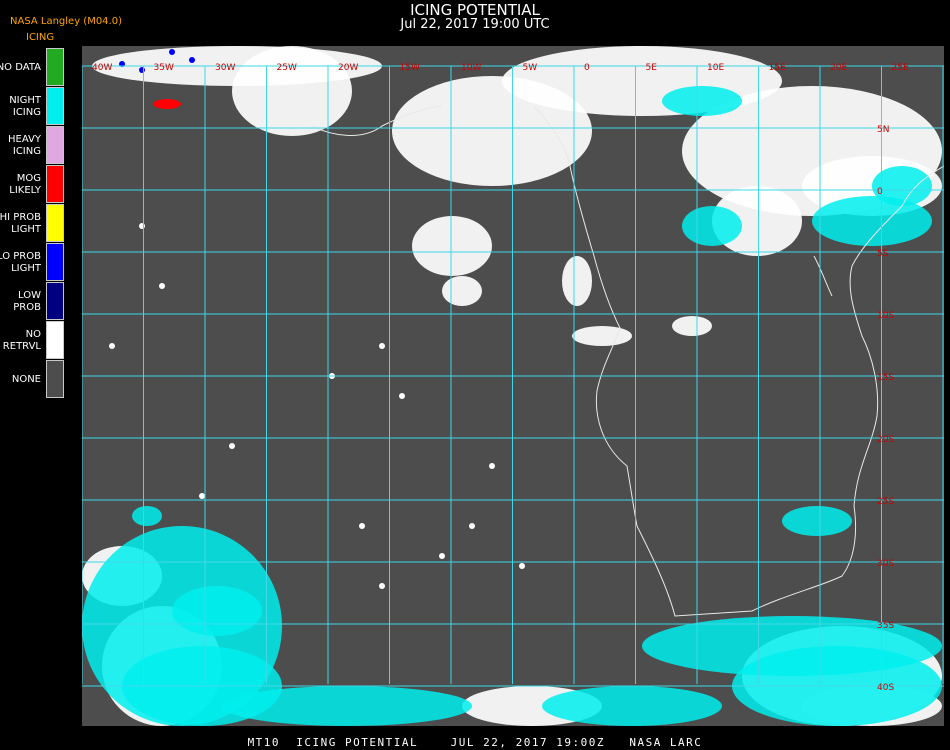  What do you see at coordinates (900, 68) in the screenshot?
I see `longitude-label: 25E` at bounding box center [900, 68].